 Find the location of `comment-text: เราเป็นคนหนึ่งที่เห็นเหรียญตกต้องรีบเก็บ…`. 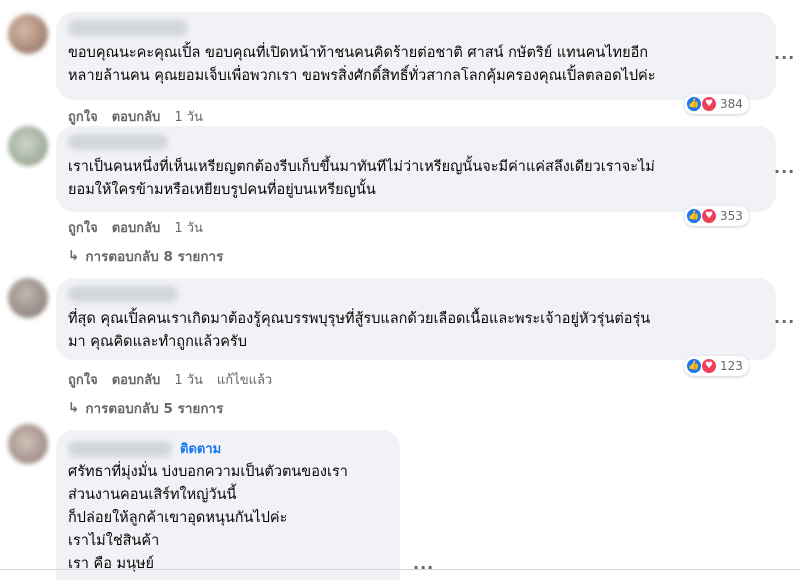

comment-text: เราเป็นคนหนึ่งที่เห็นเหรียญตกต้องรีบเก็บ… is located at coordinates (361, 178).